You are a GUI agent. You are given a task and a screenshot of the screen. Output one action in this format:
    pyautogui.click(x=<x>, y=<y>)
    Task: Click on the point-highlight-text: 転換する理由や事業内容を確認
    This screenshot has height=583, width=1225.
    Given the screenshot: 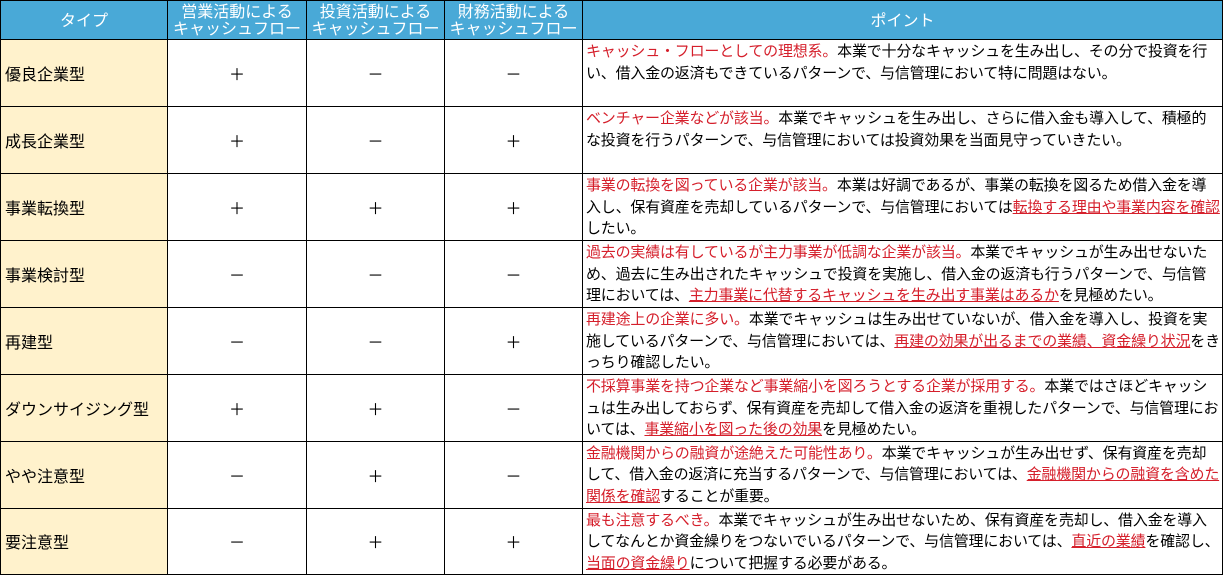 What is the action you would take?
    pyautogui.click(x=1116, y=206)
    